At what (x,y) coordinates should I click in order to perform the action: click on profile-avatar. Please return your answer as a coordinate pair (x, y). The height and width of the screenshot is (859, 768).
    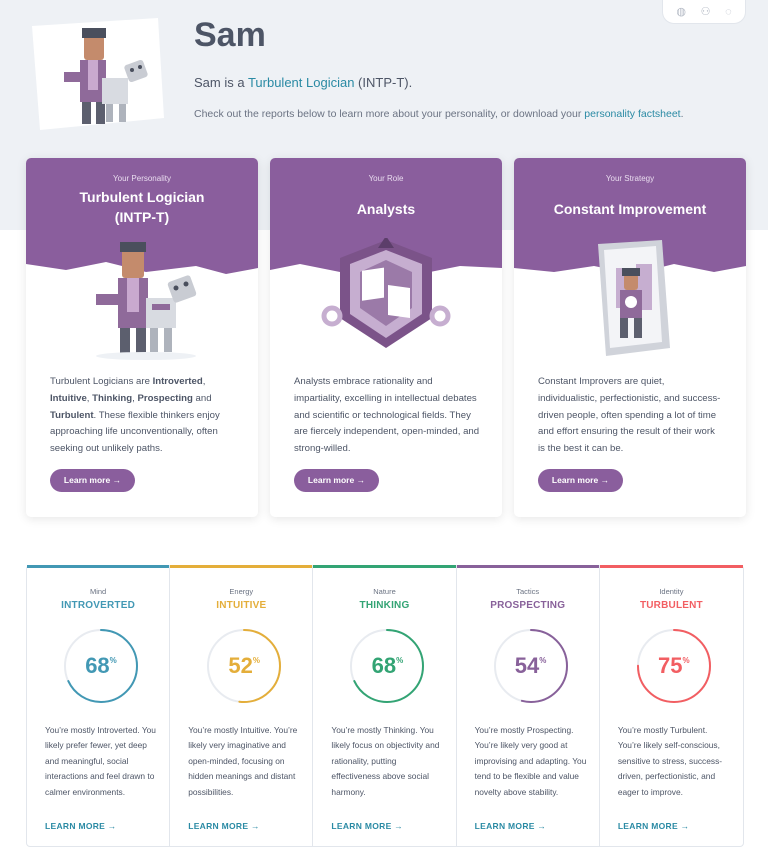
    Looking at the image, I should click on (98, 74).